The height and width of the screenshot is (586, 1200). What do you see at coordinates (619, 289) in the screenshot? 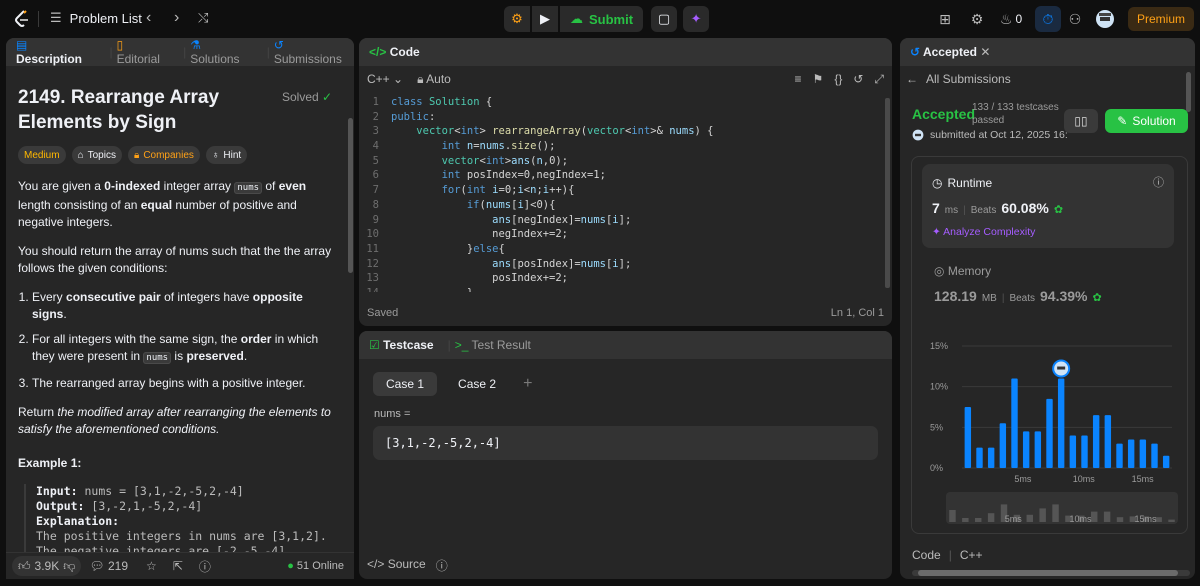
I see `code-line: 14 }` at bounding box center [619, 289].